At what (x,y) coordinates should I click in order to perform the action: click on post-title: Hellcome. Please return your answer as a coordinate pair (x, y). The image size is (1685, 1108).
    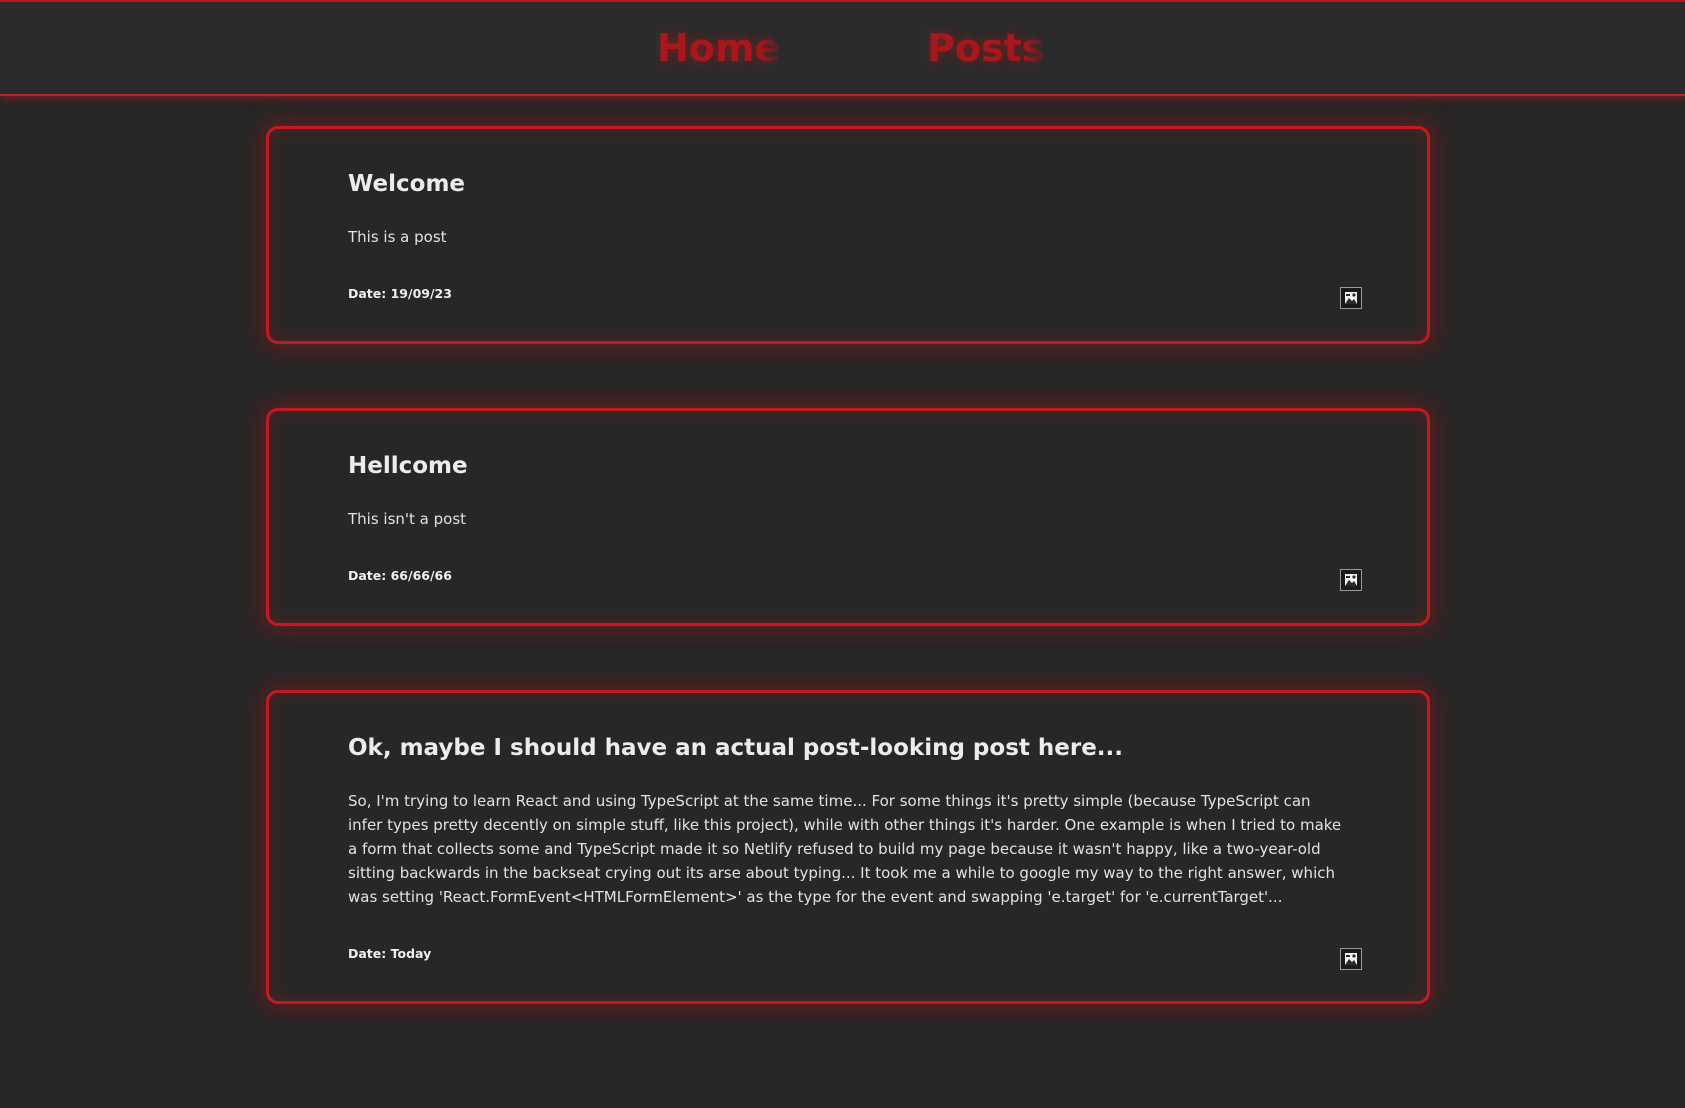
    Looking at the image, I should click on (408, 466).